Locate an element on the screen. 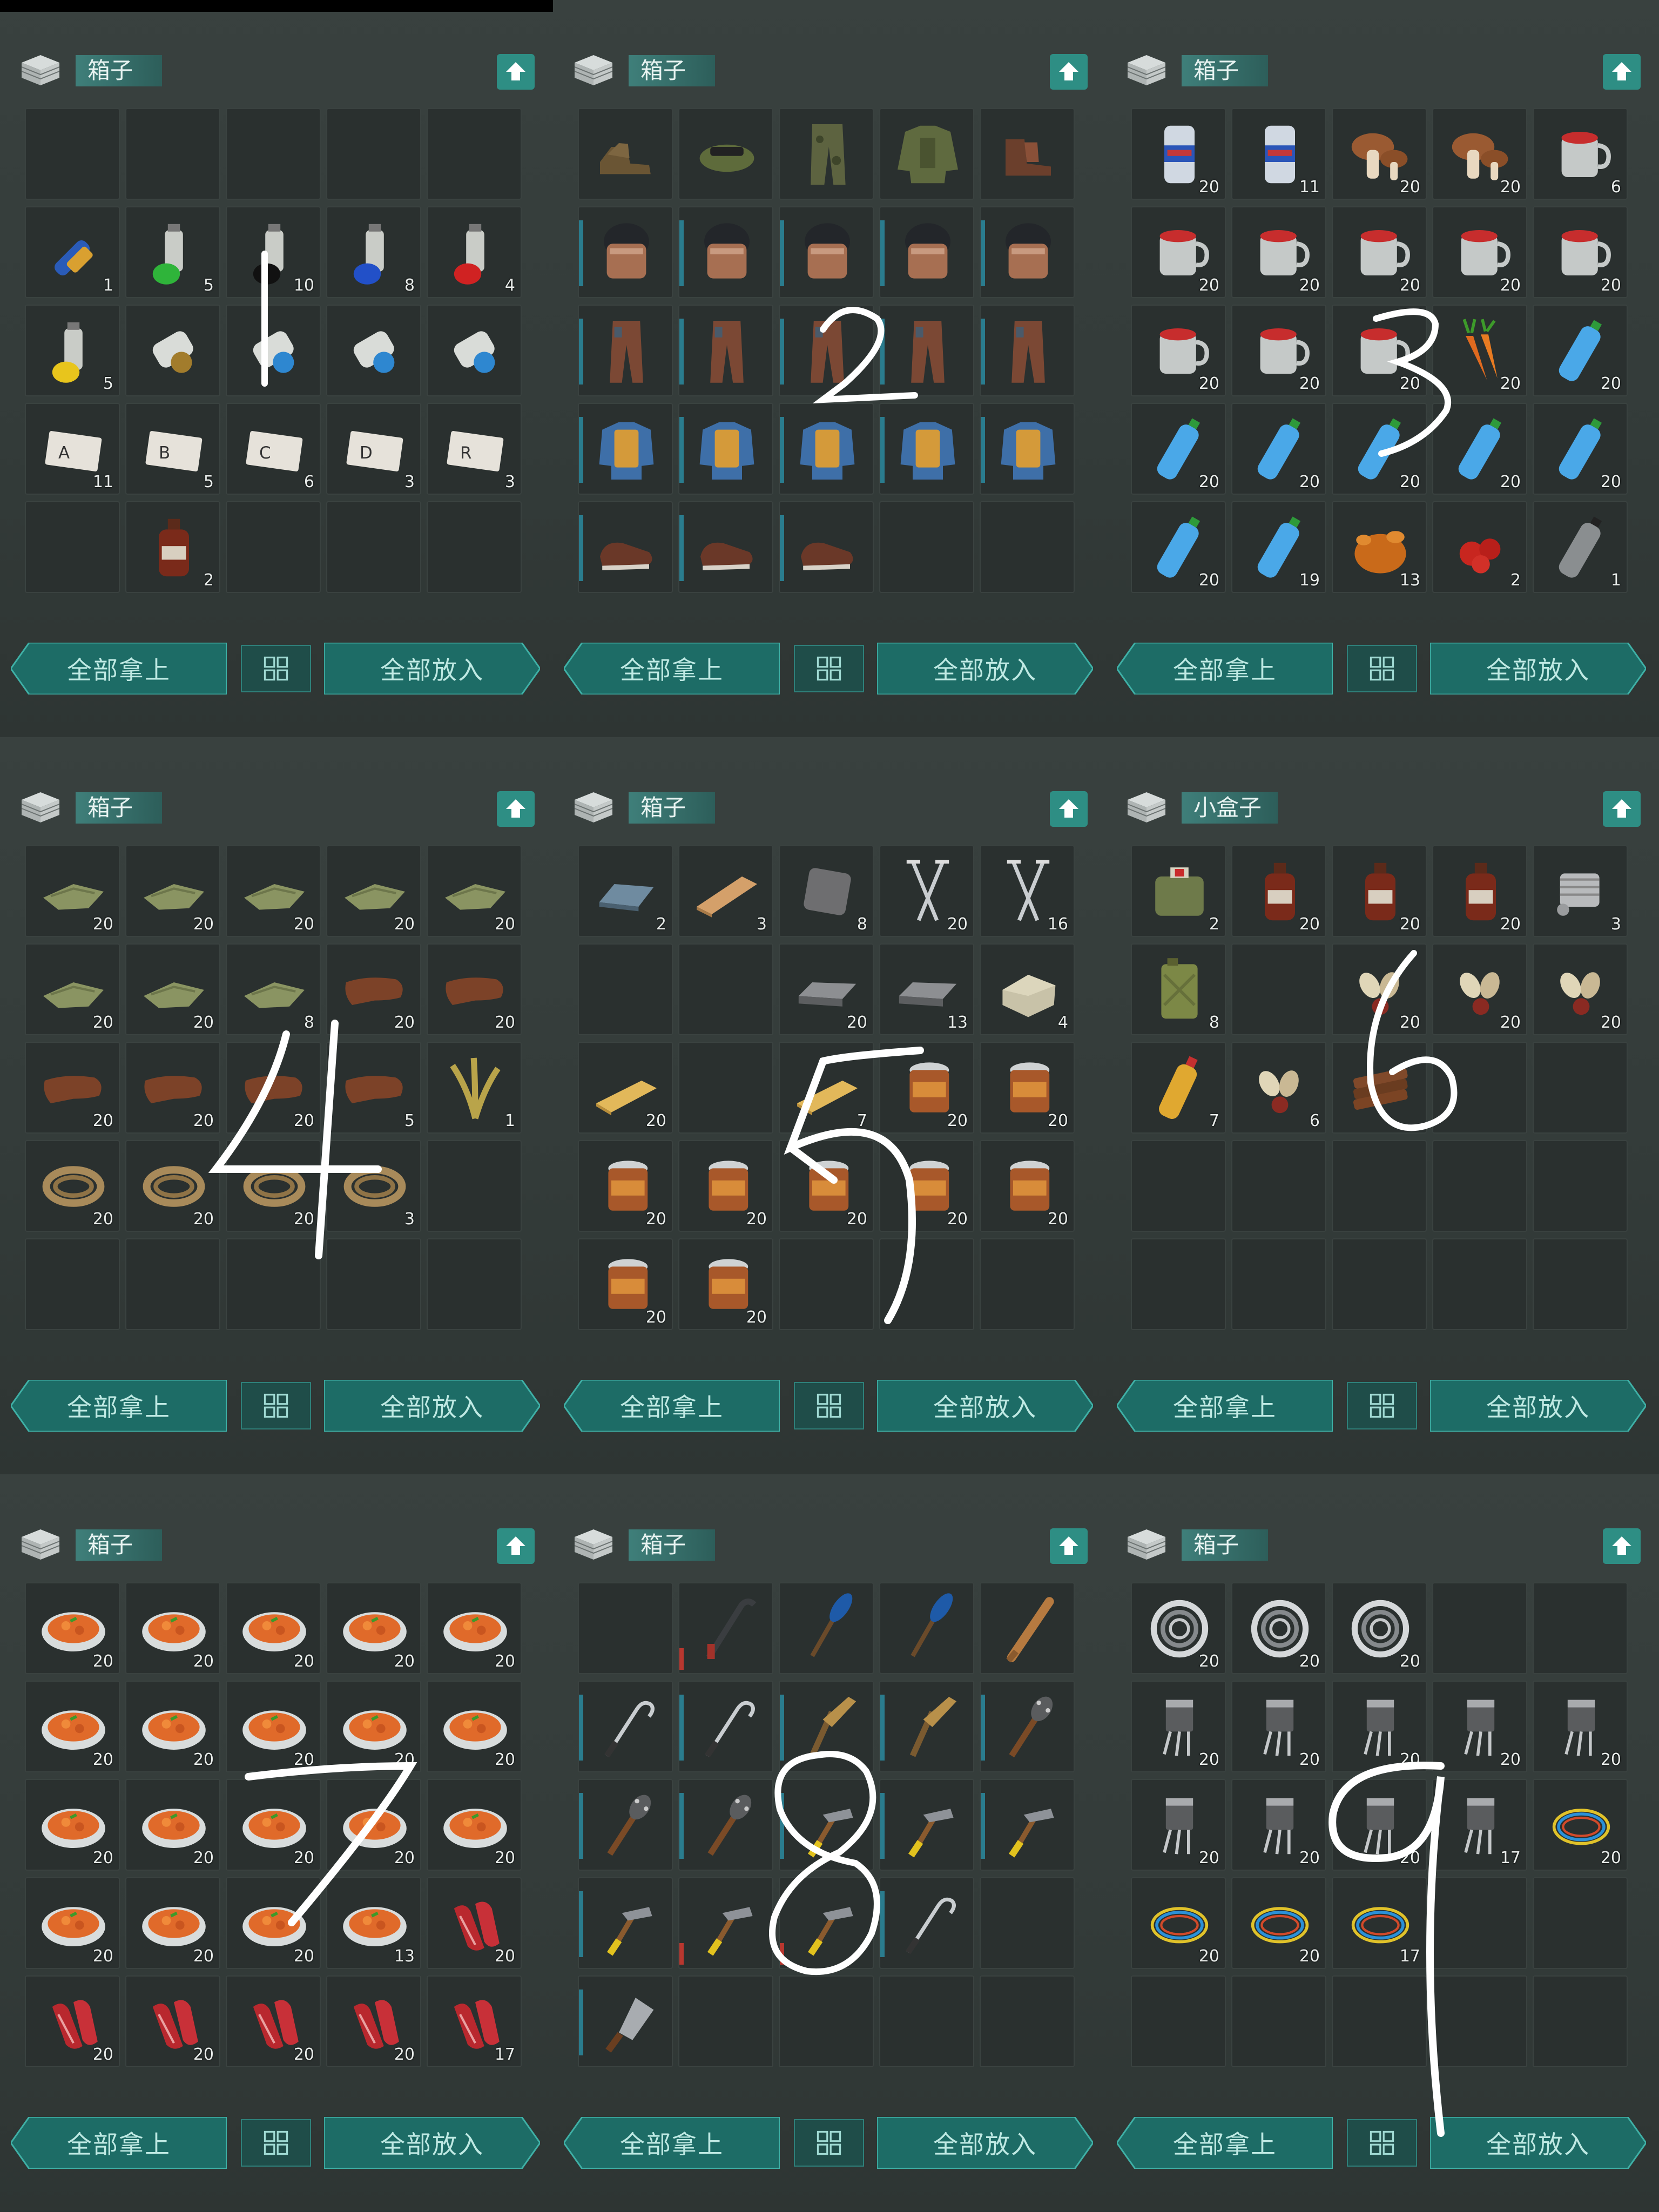 This screenshot has width=1659, height=2212. sort-button is located at coordinates (276, 2143).